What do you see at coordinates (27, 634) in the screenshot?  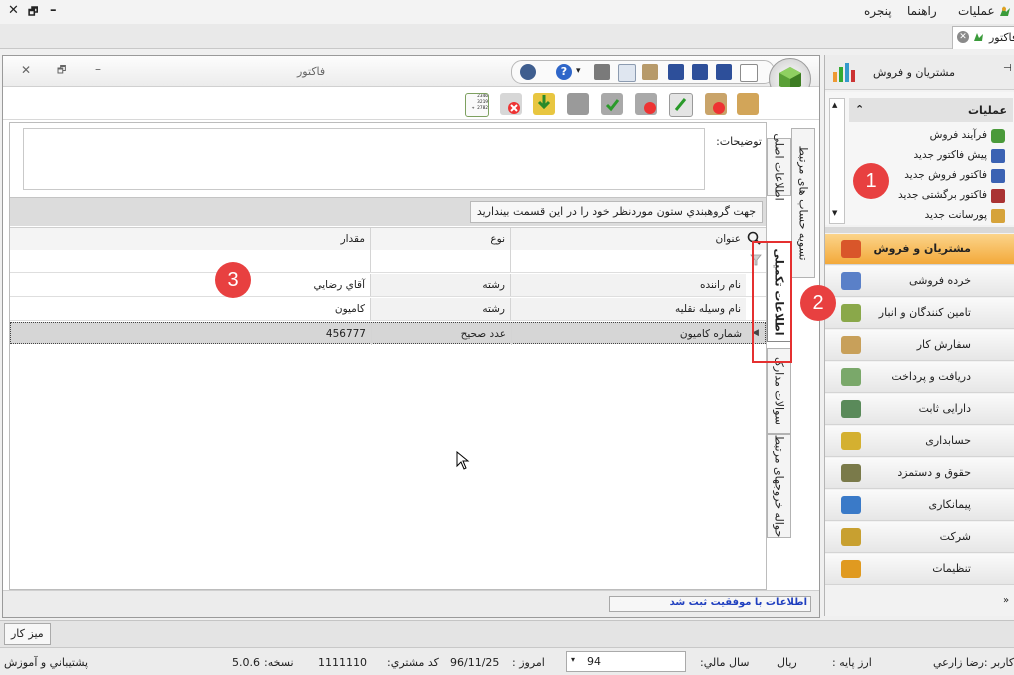 I see `desktop-button: میز کار` at bounding box center [27, 634].